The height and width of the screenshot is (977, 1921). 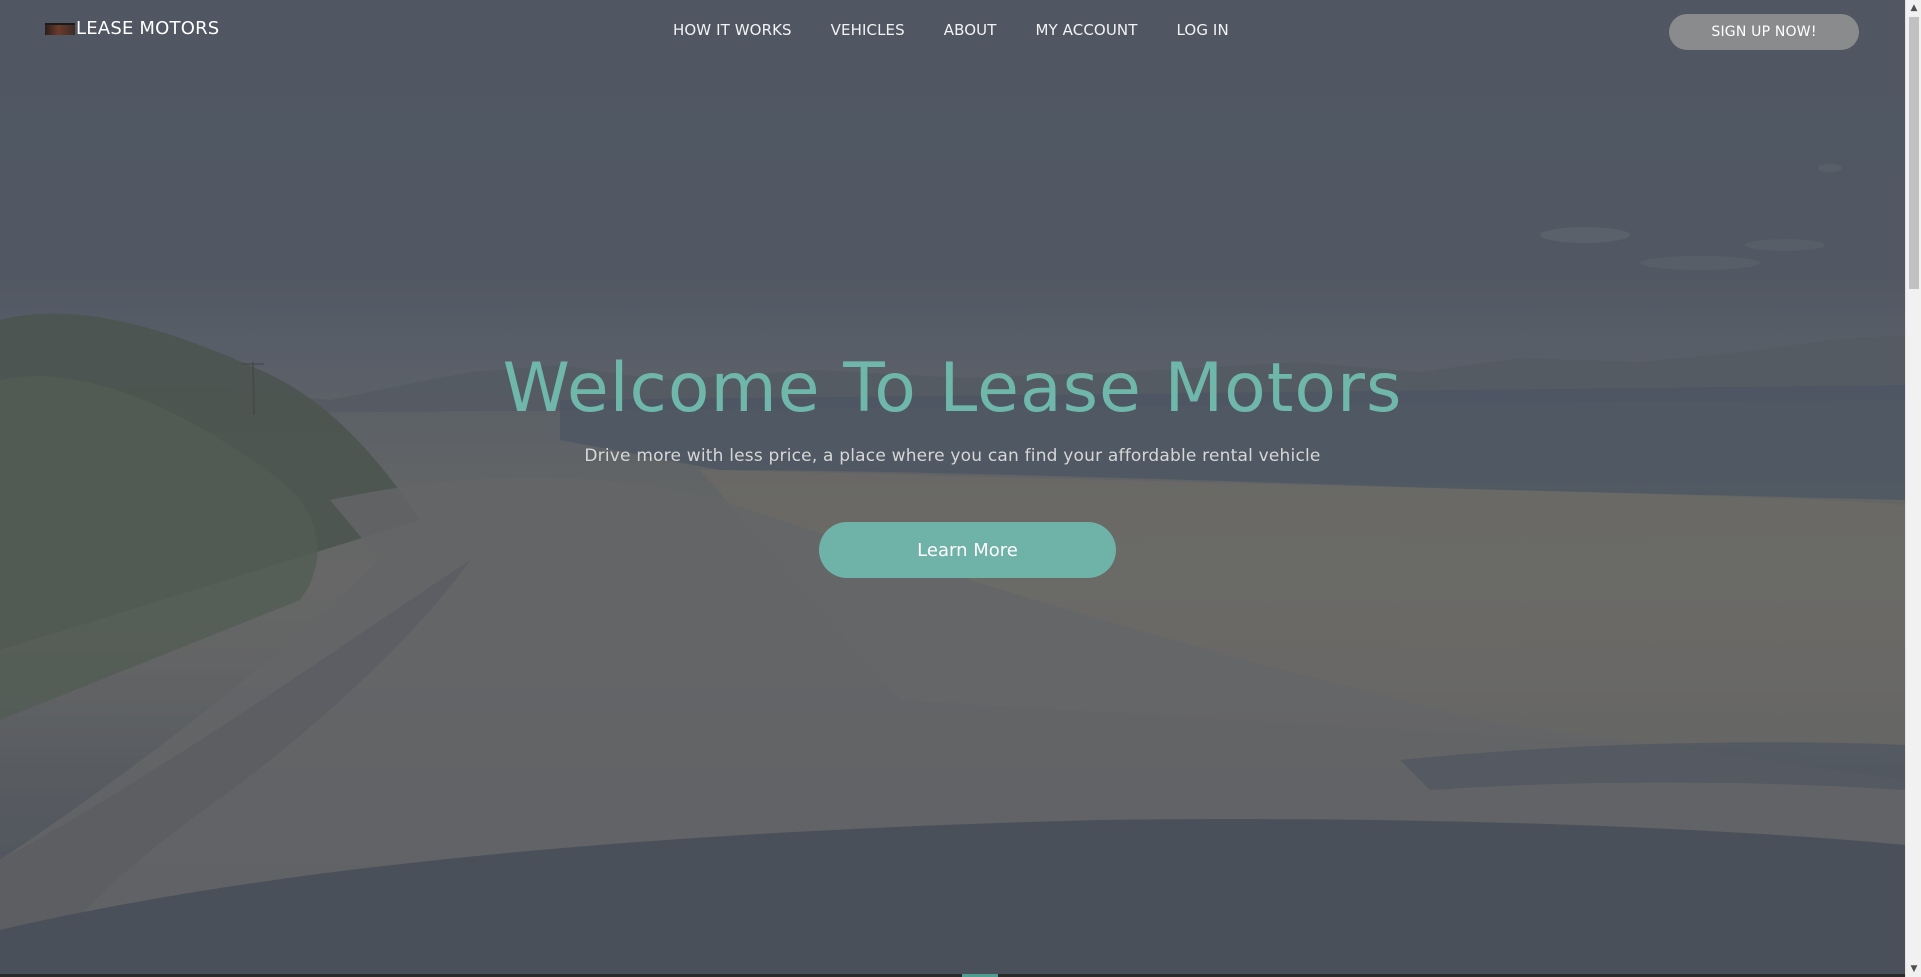 I want to click on brand-link: LEASE MOTORS, so click(x=132, y=28).